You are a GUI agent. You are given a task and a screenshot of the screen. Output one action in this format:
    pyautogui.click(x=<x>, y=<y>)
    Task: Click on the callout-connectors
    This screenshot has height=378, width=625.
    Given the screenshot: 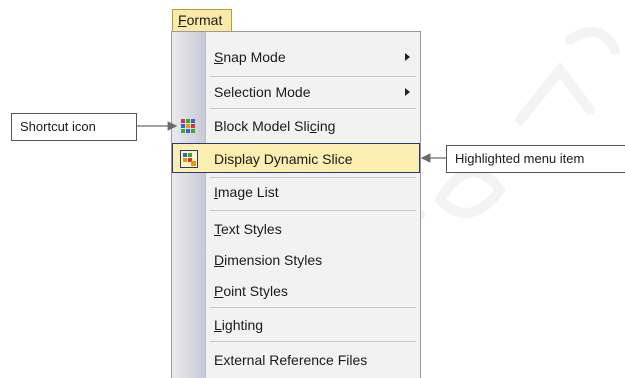 What is the action you would take?
    pyautogui.click(x=291, y=142)
    